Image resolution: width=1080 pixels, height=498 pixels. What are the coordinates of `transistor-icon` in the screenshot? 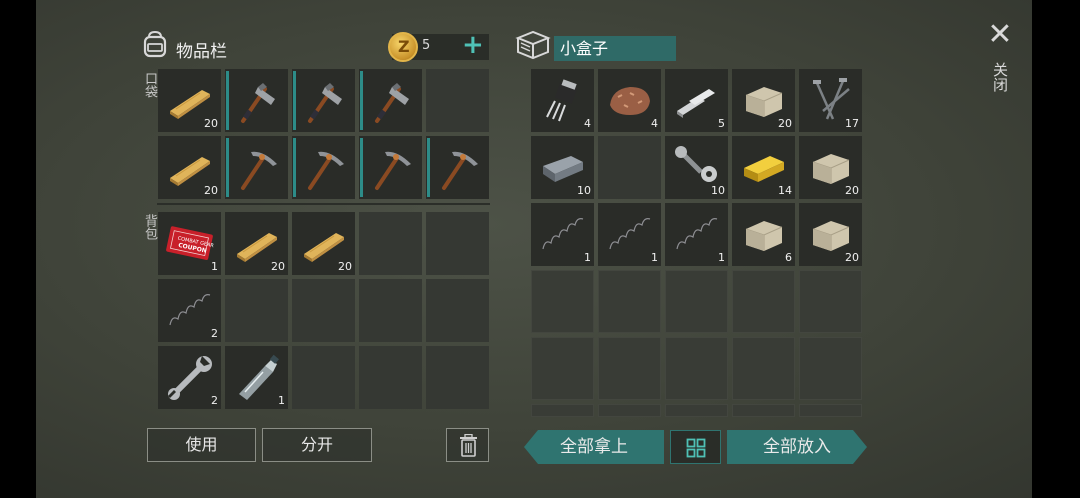 It's located at (562, 100).